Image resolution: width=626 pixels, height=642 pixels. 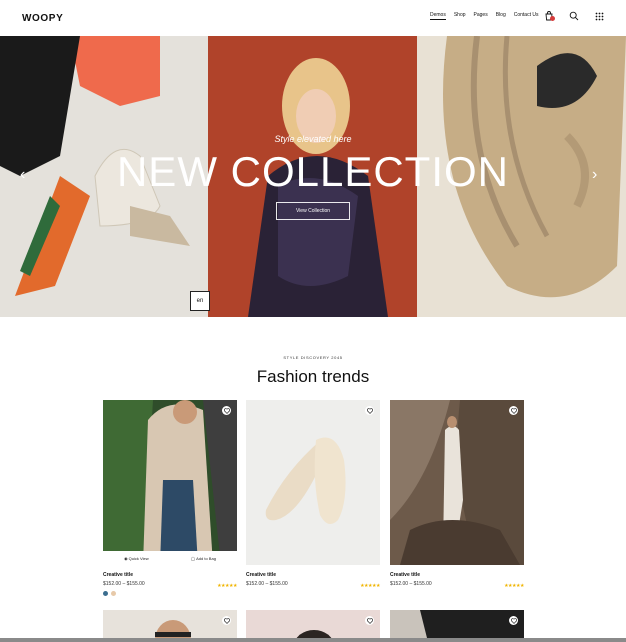 What do you see at coordinates (313, 357) in the screenshot?
I see `section-eyebrow: STYLE DISCOVERY 2045` at bounding box center [313, 357].